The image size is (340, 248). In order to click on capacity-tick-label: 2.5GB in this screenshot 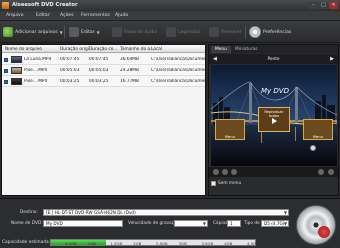, I will do `click(162, 243)`.